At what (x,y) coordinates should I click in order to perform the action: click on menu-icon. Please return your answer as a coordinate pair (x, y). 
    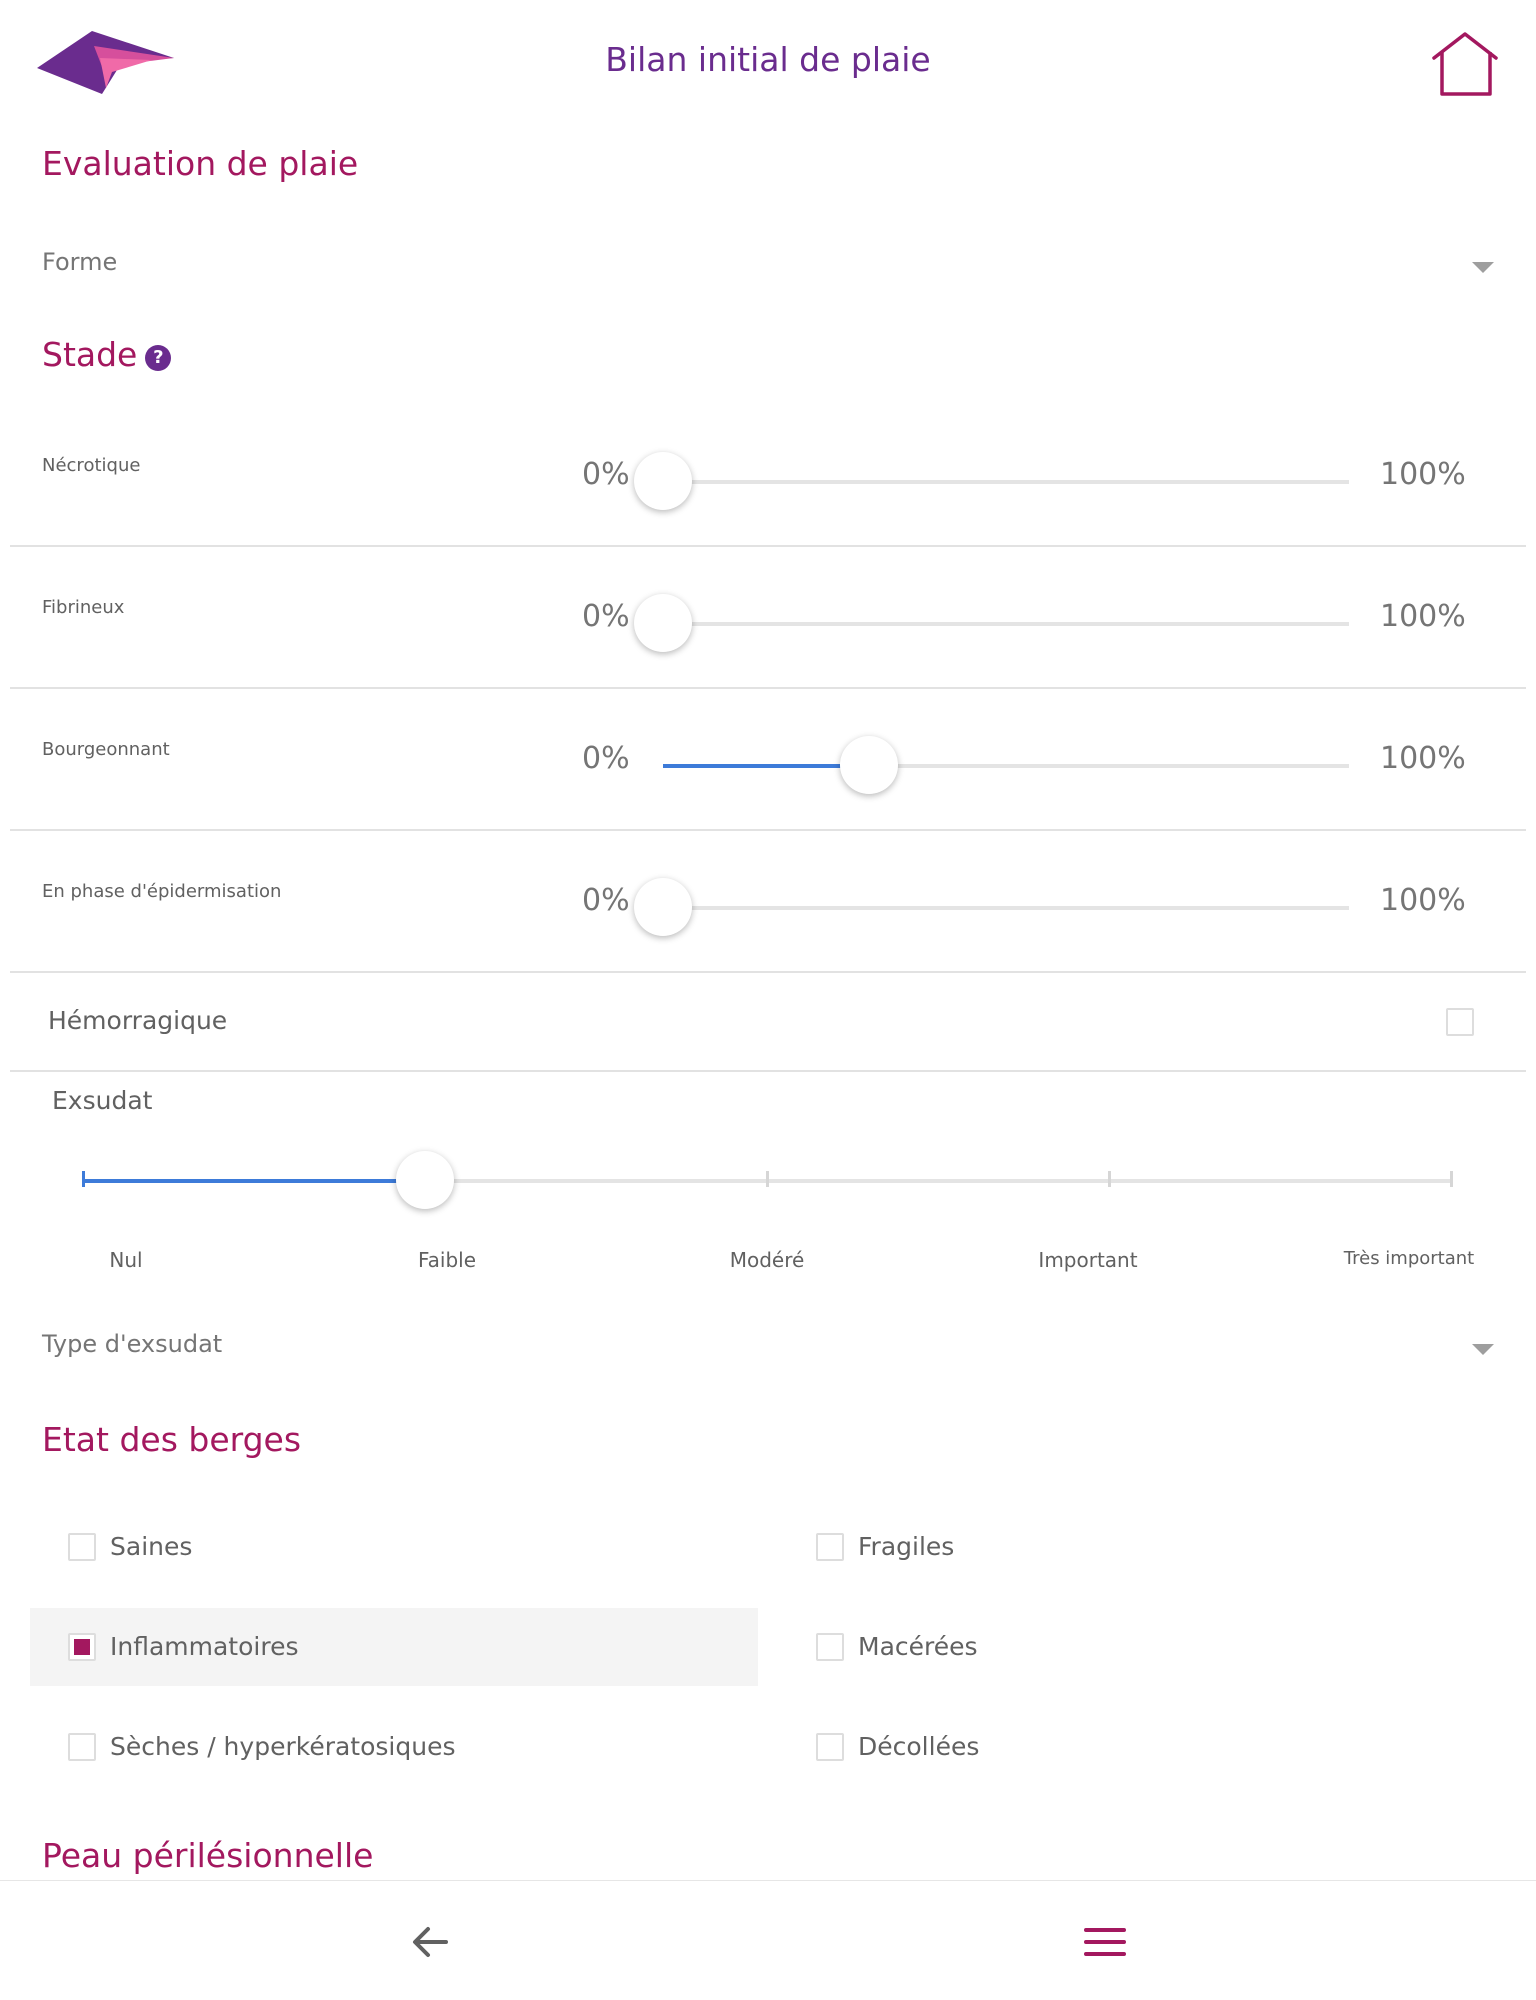
    Looking at the image, I should click on (1105, 1942).